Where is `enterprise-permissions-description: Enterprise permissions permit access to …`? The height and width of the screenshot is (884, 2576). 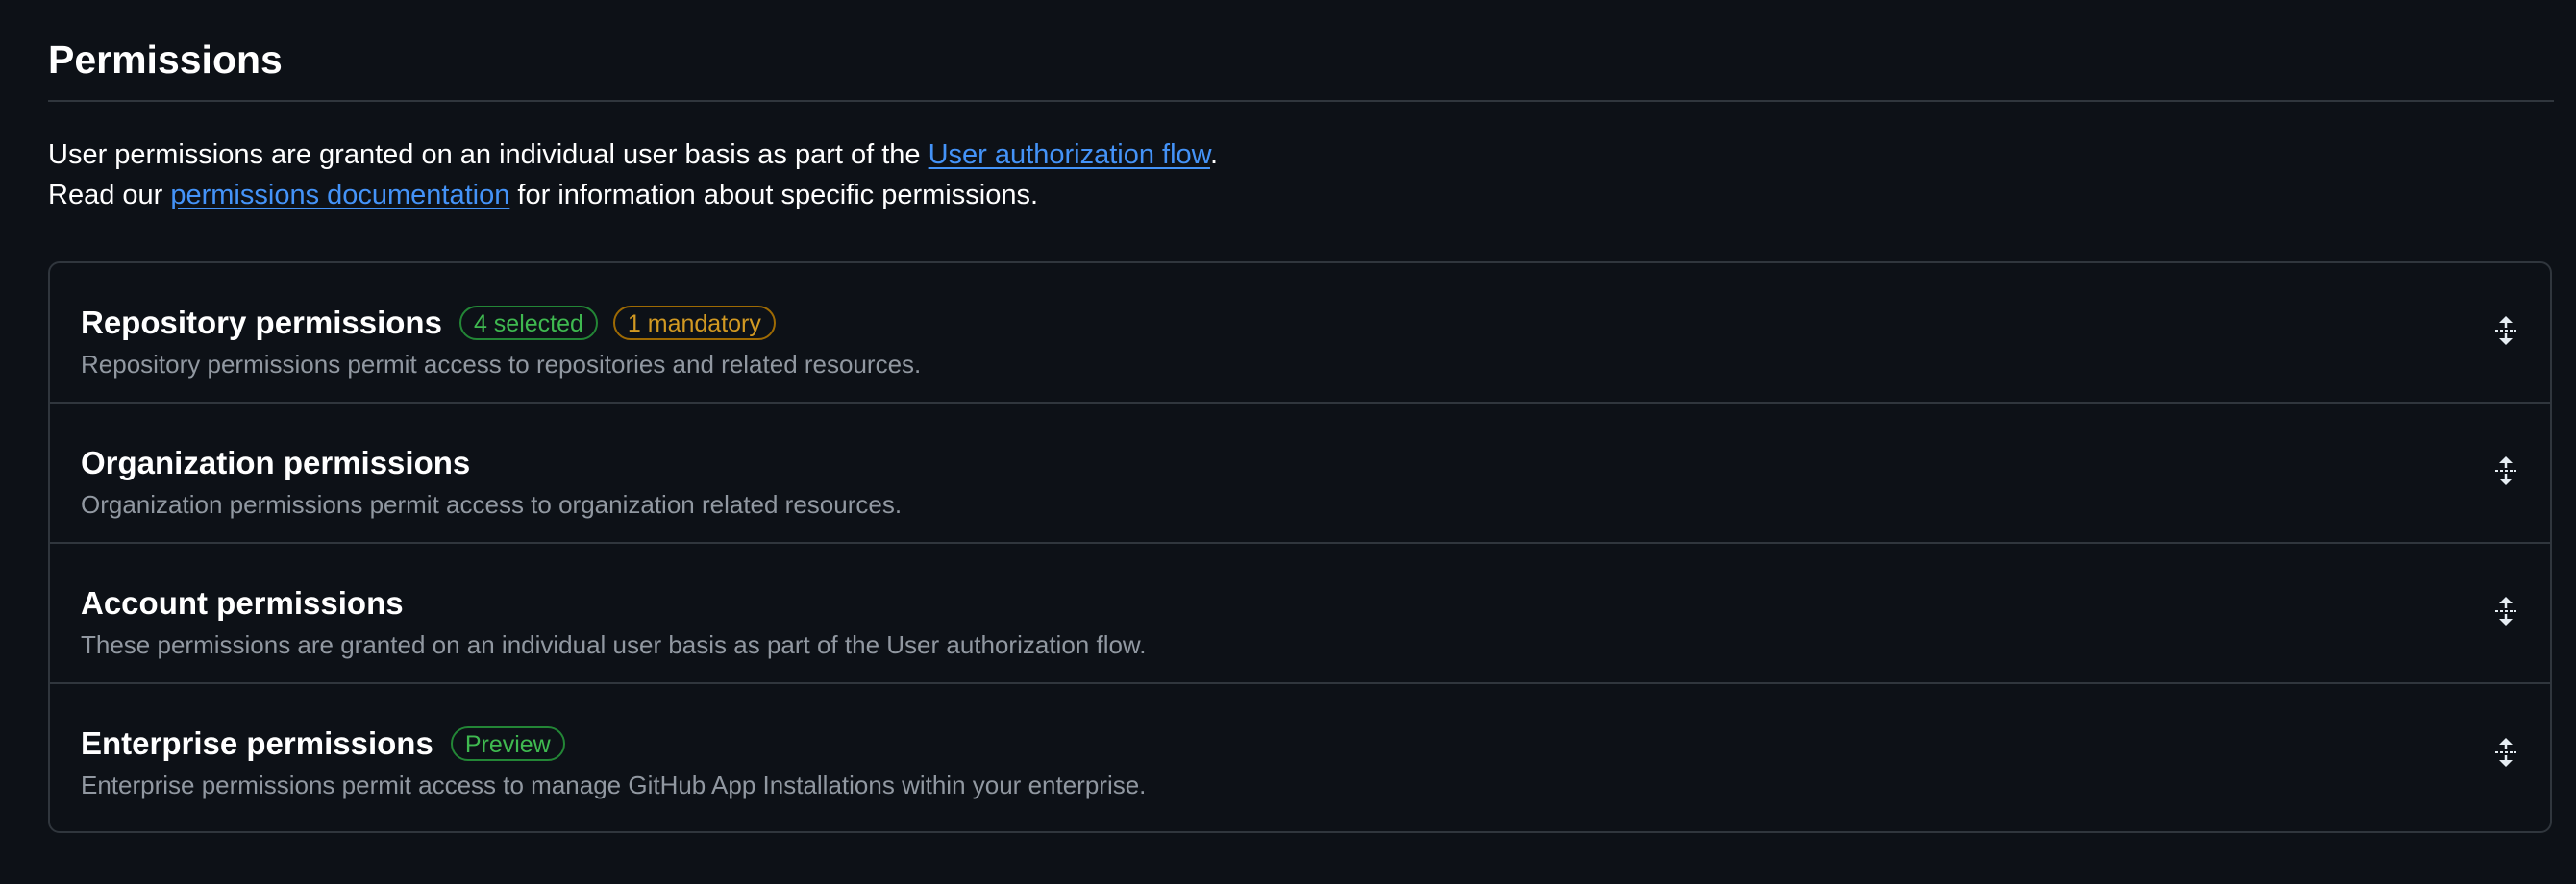 enterprise-permissions-description: Enterprise permissions permit access to … is located at coordinates (614, 785).